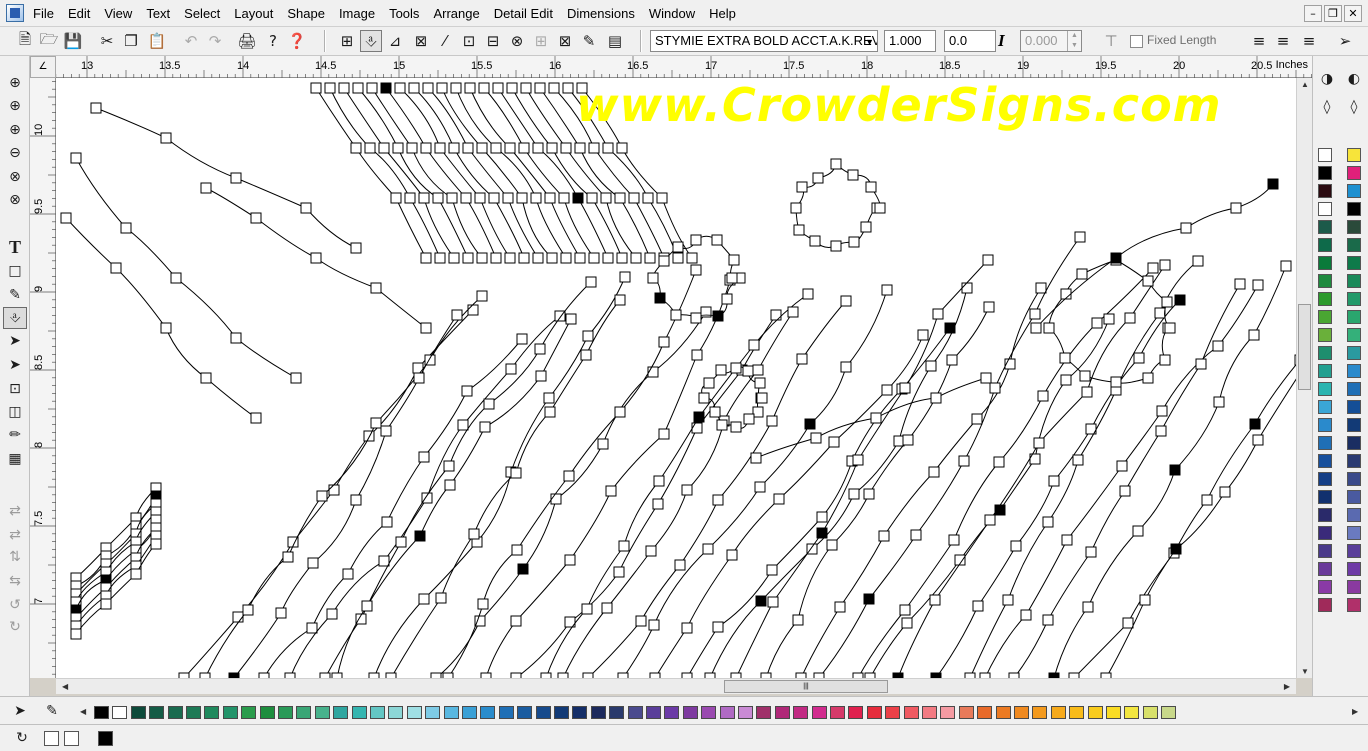 The width and height of the screenshot is (1368, 751). Describe the element at coordinates (43, 367) in the screenshot. I see `vertical-ruler: 10 9.5 9 8.5 8 7.5 7` at that location.